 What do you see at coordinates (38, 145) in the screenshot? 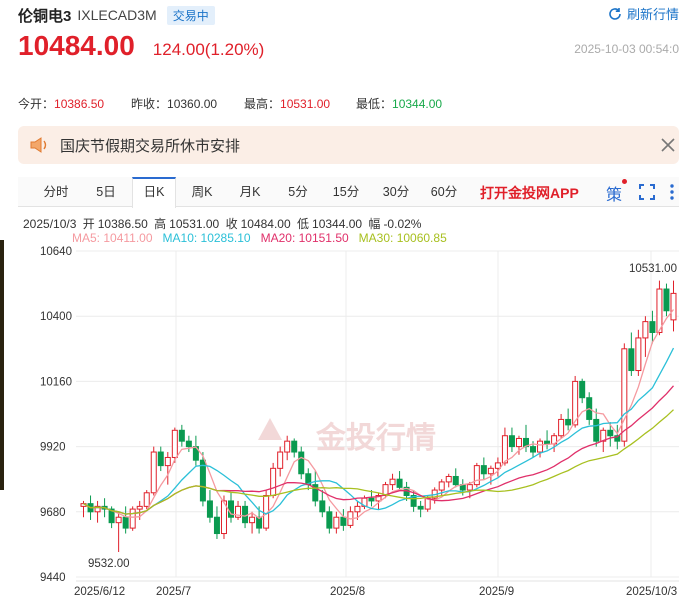
I see `speaker-icon` at bounding box center [38, 145].